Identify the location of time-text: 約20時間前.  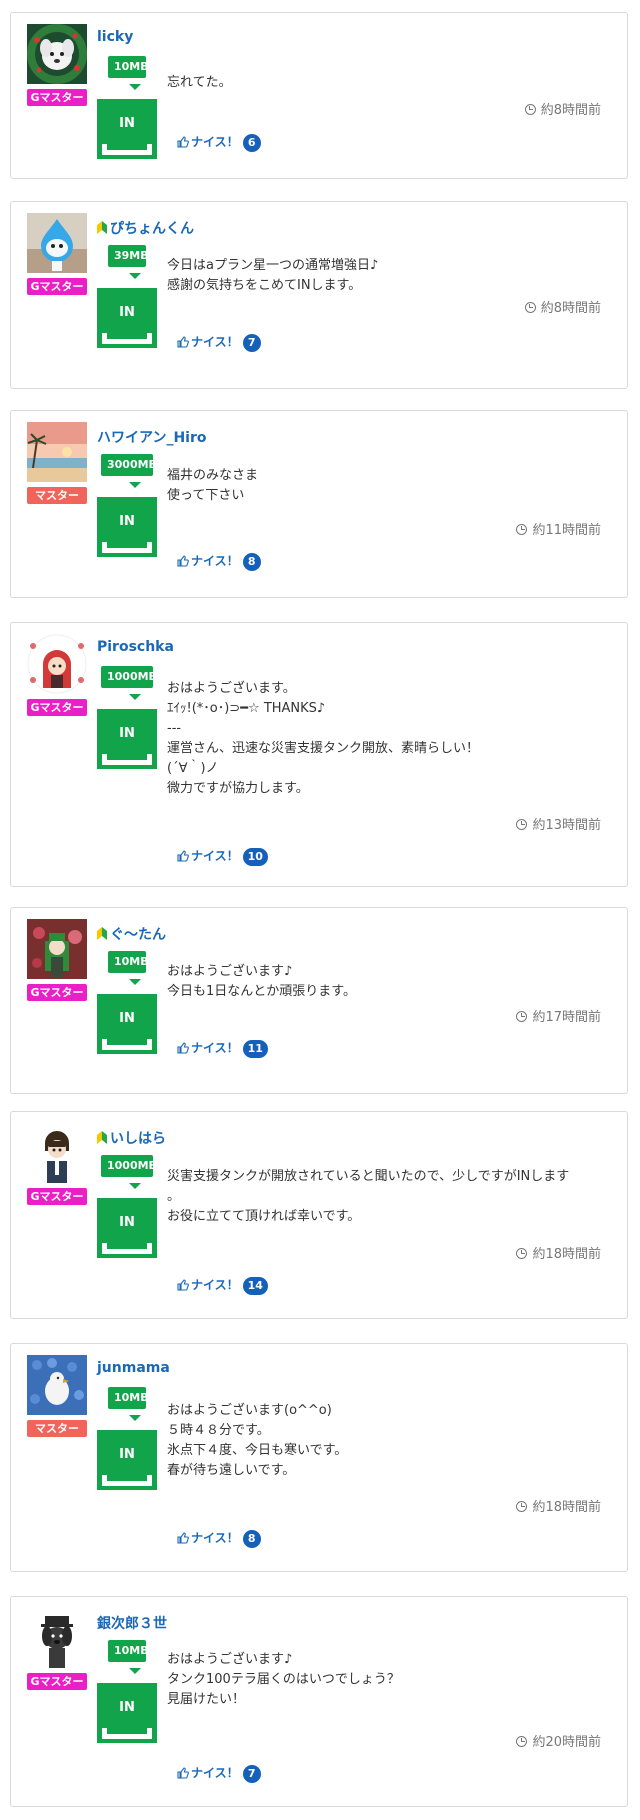
(566, 1742).